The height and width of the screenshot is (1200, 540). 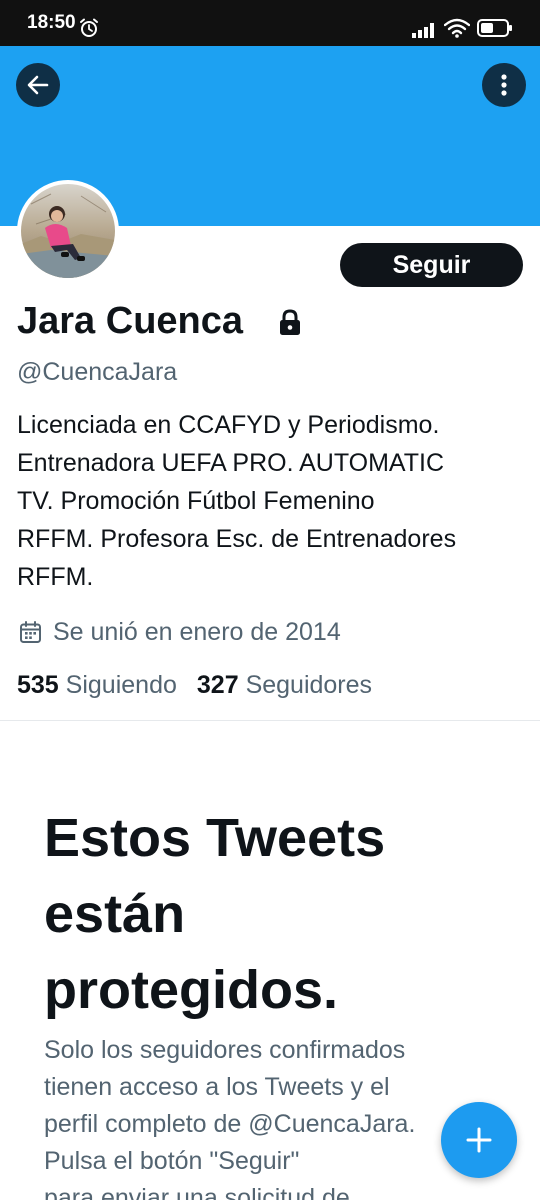 I want to click on avatar, so click(x=68, y=231).